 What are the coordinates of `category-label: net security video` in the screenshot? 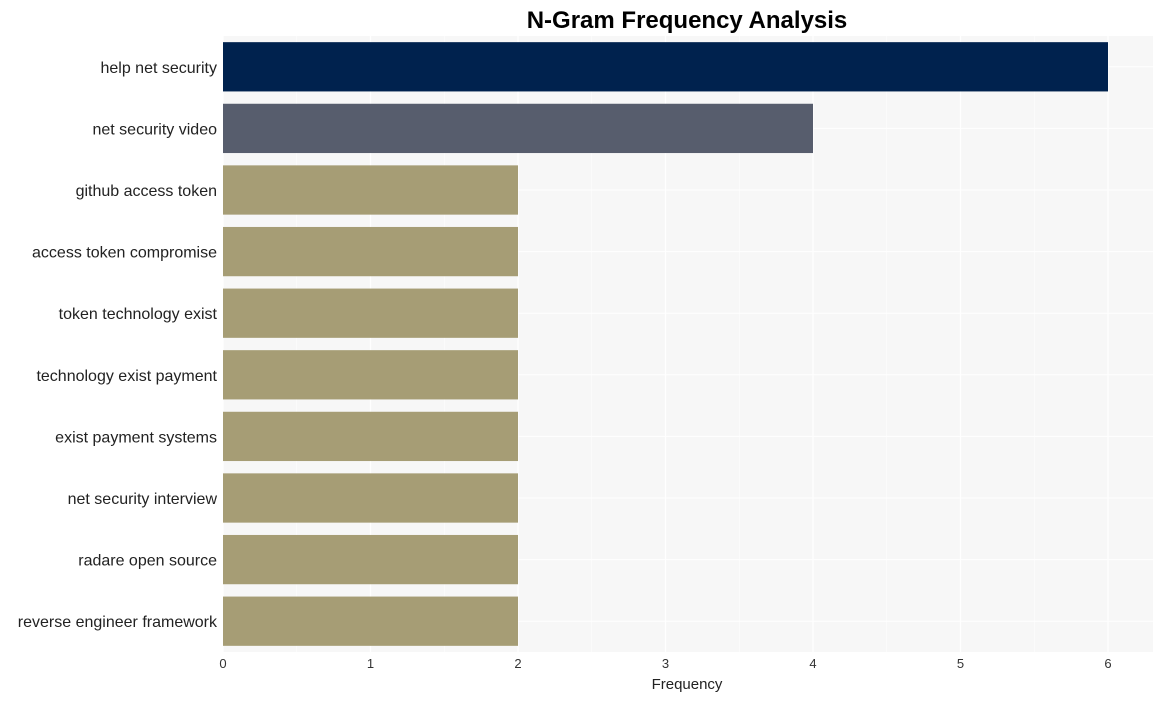 It's located at (154, 129).